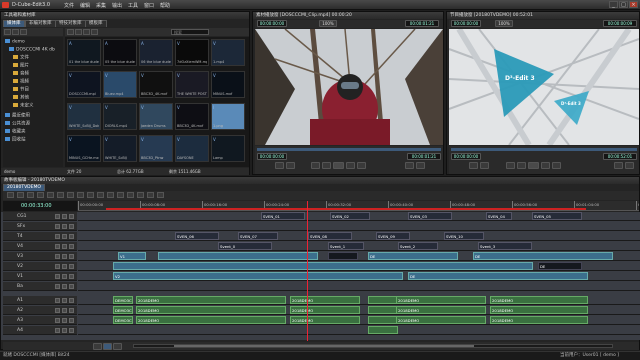  I want to click on redo-icon, so click(20, 195).